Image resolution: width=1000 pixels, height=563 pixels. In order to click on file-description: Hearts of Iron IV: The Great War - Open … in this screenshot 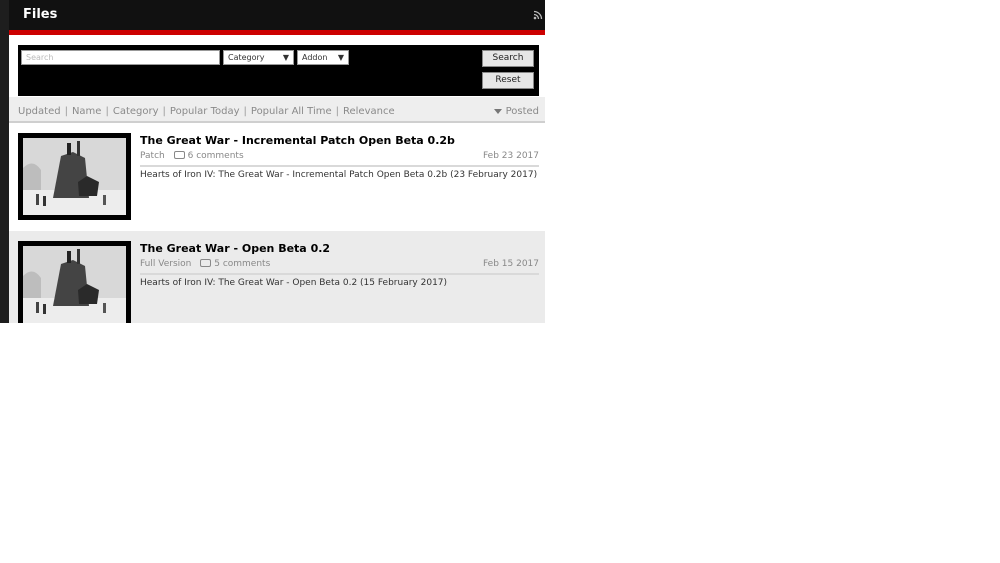, I will do `click(294, 283)`.